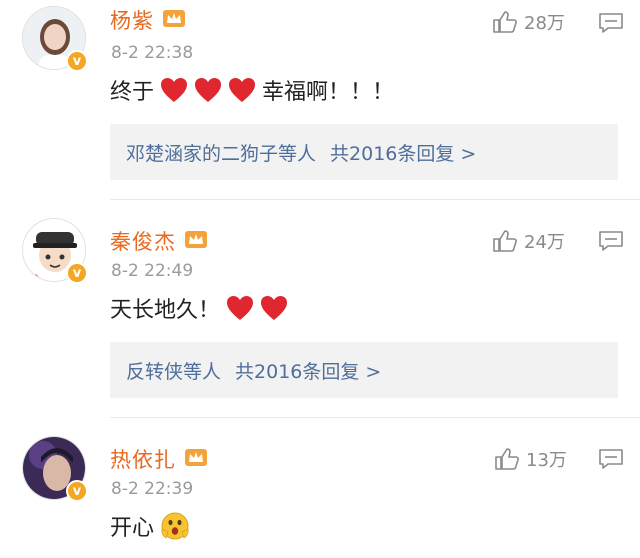  Describe the element at coordinates (328, 92) in the screenshot. I see `comment-text-end: 幸福啊！！！` at that location.